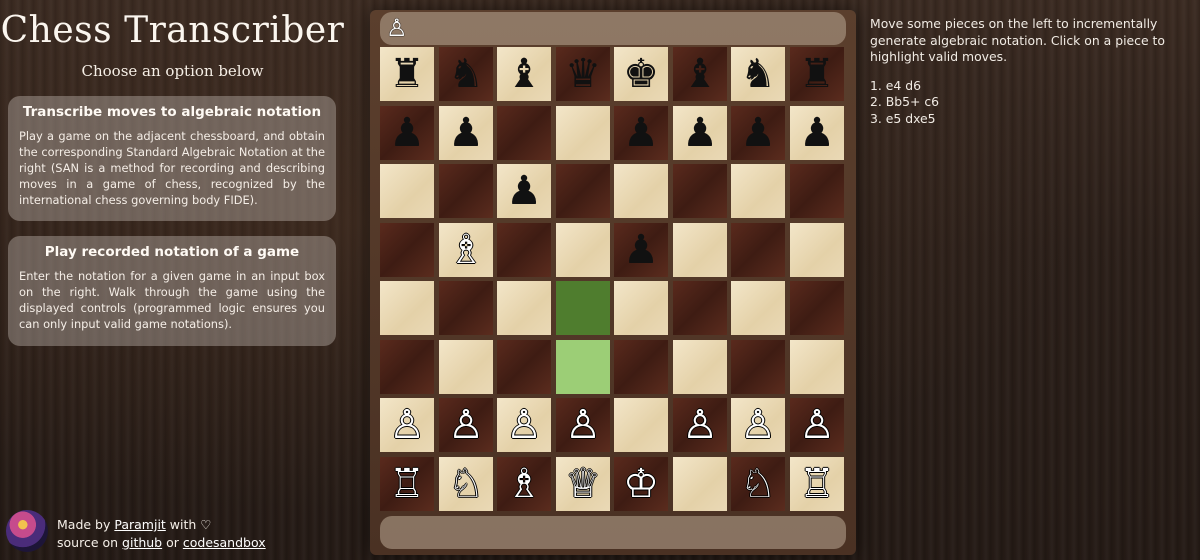 This screenshot has width=1200, height=560. I want to click on square-g1: ♘, so click(758, 484).